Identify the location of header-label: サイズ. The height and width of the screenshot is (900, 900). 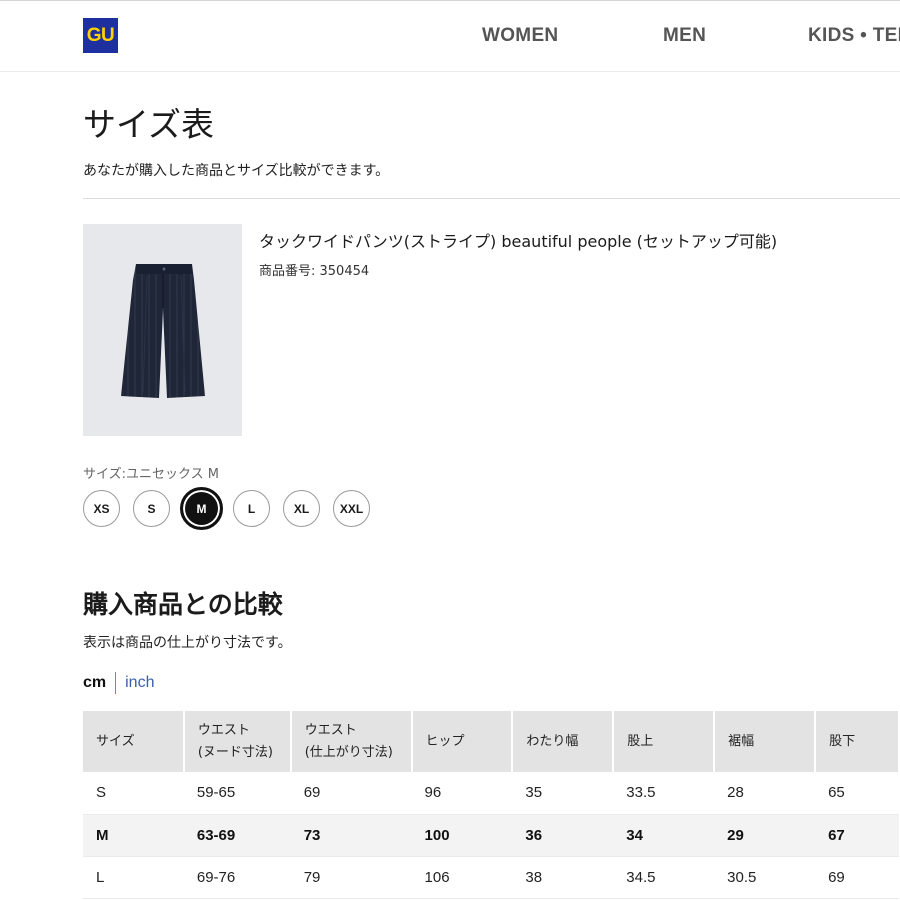
(115, 741).